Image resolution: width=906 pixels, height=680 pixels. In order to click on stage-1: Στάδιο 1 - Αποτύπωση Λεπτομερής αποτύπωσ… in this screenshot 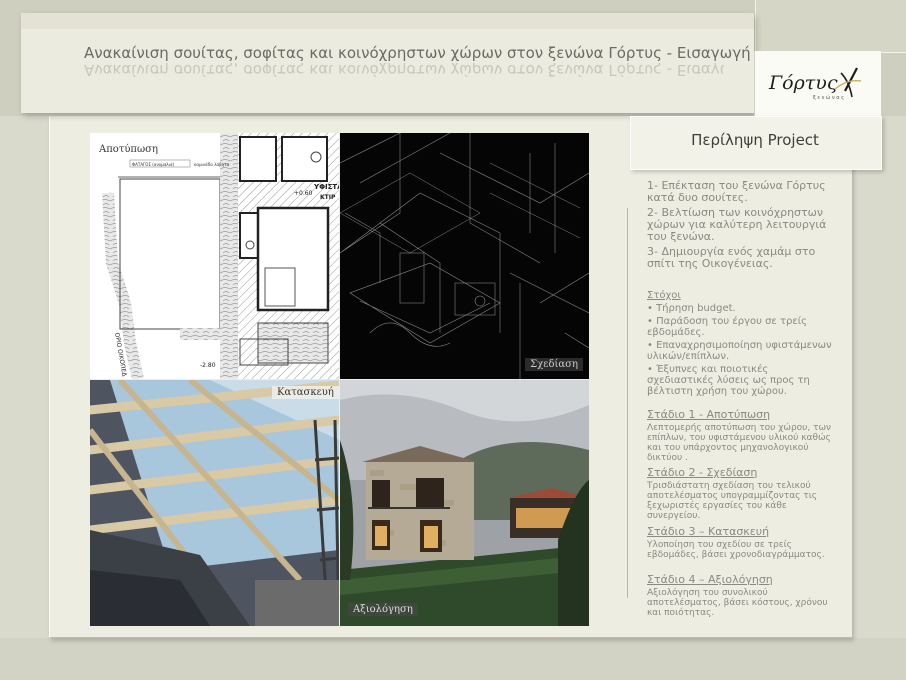, I will do `click(742, 435)`.